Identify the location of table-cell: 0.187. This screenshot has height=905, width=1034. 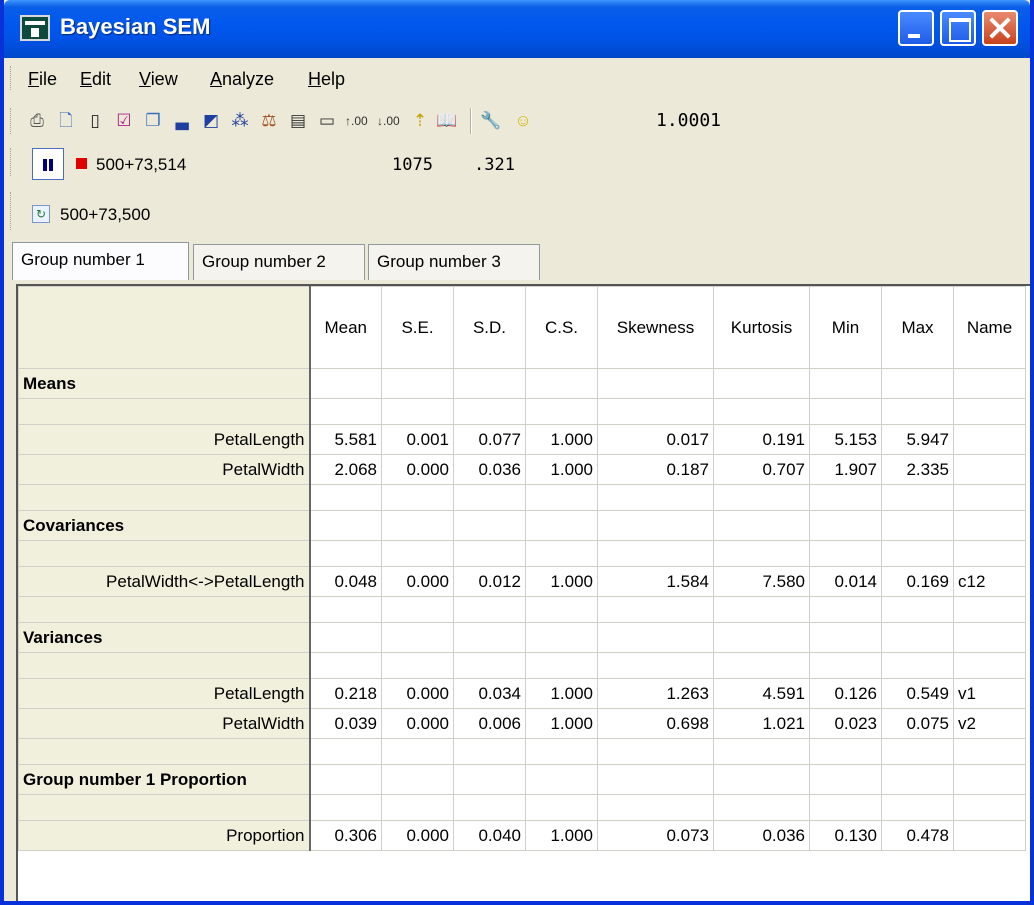
(655, 469).